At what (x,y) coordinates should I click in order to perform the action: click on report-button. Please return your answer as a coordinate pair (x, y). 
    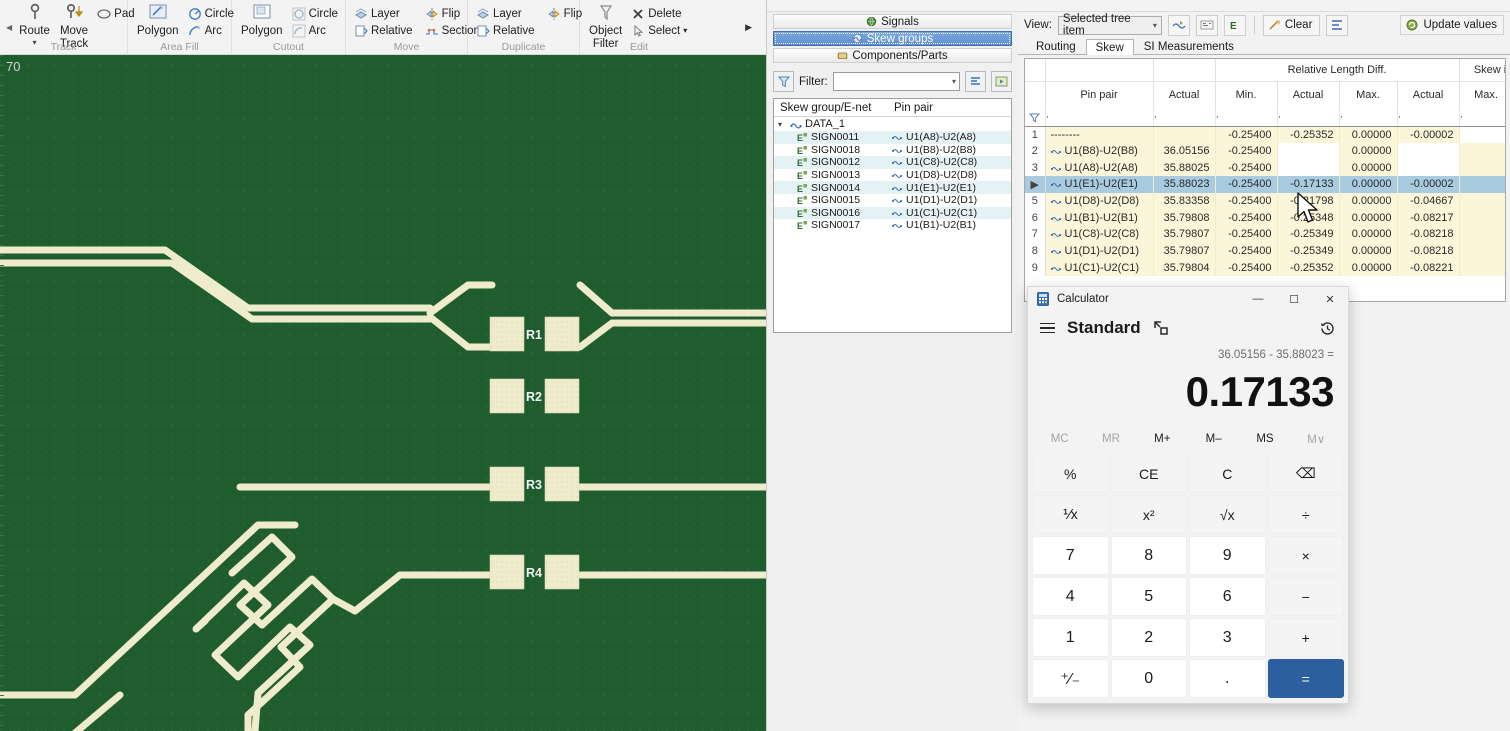
    Looking at the image, I should click on (1206, 25).